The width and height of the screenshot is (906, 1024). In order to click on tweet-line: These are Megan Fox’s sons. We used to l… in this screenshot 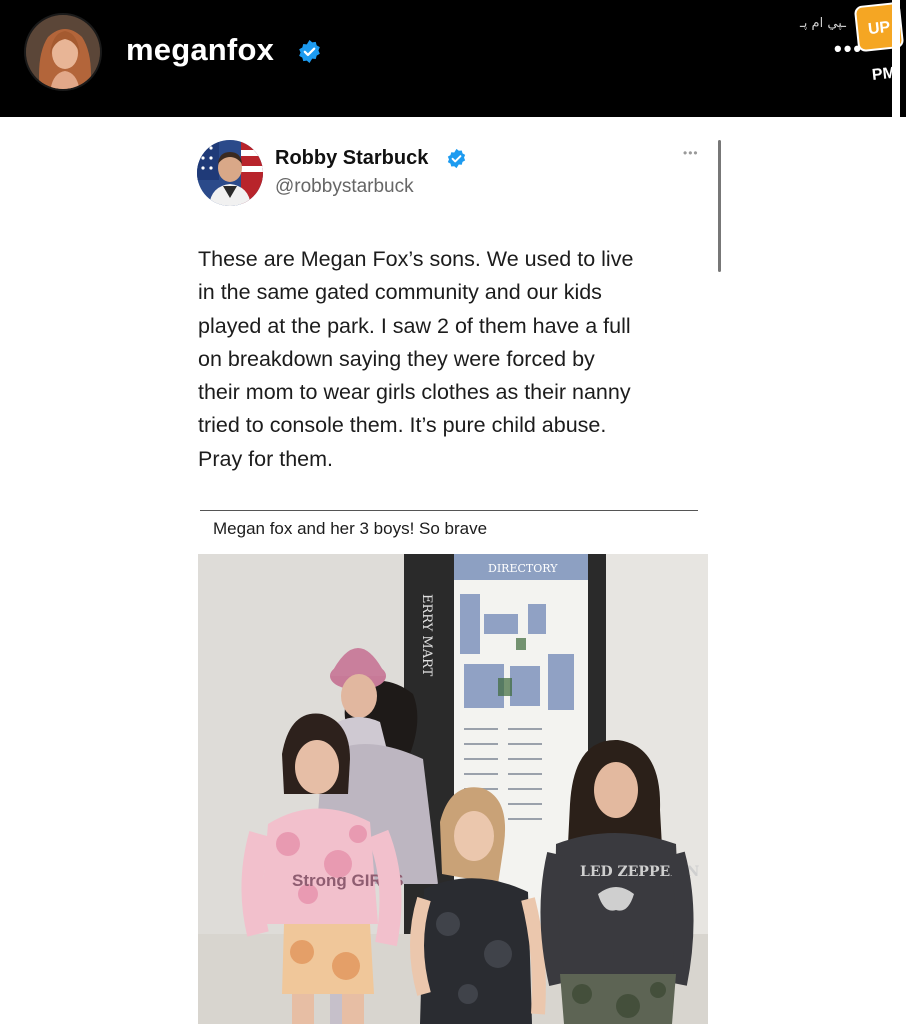, I will do `click(416, 259)`.